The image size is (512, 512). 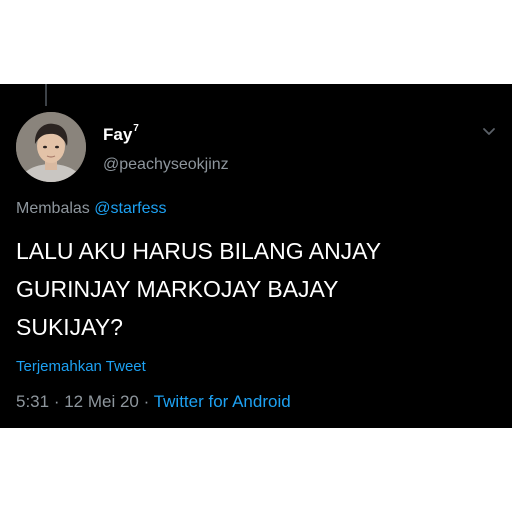 I want to click on reply-prefix: Membalas, so click(x=53, y=208).